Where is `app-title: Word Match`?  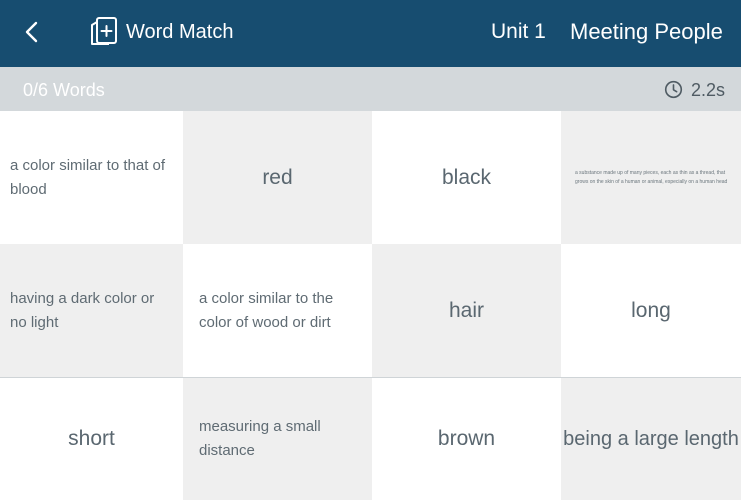 app-title: Word Match is located at coordinates (180, 32).